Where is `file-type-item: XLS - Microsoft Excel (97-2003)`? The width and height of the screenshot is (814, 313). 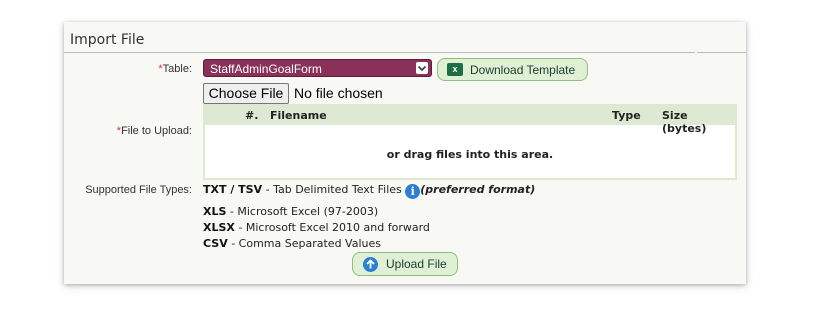 file-type-item: XLS - Microsoft Excel (97-2003) is located at coordinates (290, 211).